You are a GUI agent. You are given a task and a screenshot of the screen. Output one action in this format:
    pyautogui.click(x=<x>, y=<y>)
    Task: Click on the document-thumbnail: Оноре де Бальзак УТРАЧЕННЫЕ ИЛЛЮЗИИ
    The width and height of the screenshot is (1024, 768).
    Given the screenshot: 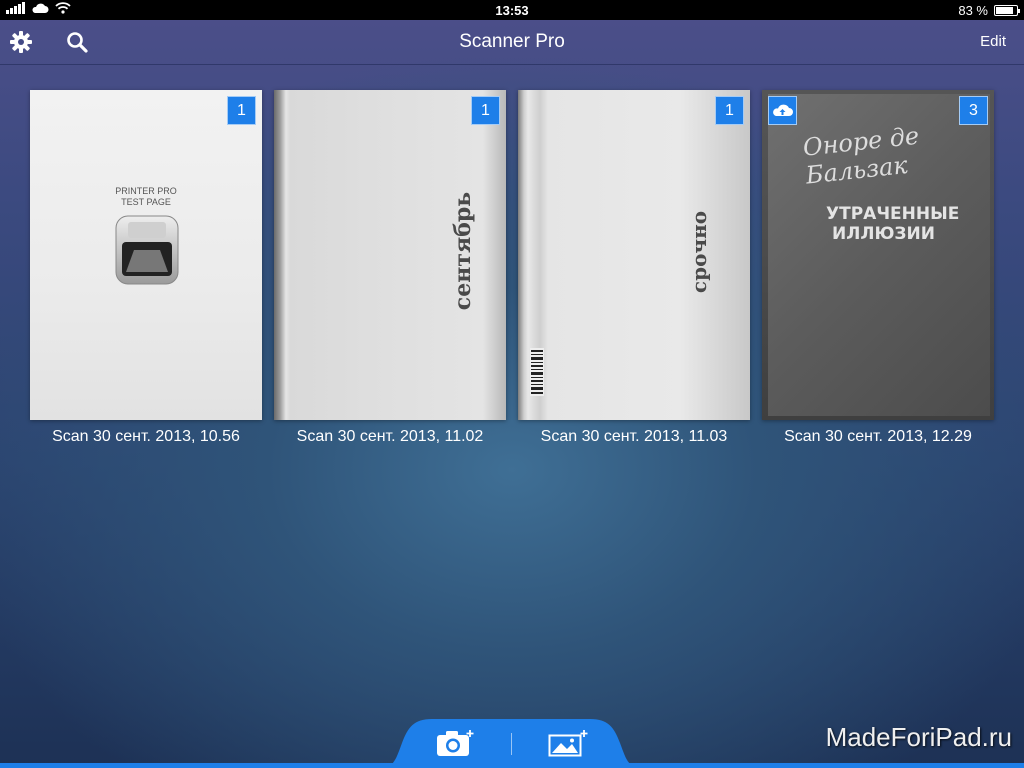 What is the action you would take?
    pyautogui.click(x=878, y=255)
    